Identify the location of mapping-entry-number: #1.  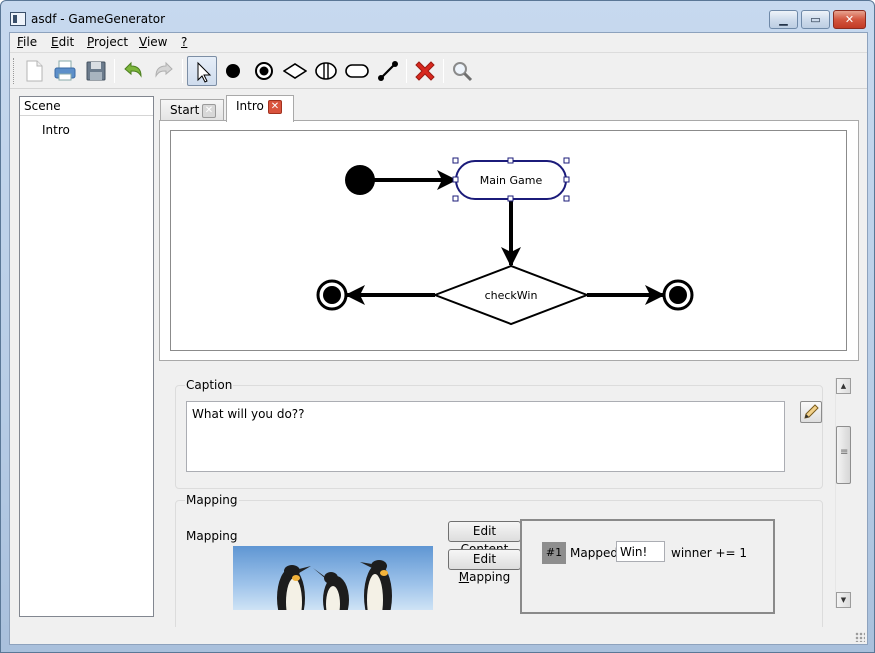
(554, 553).